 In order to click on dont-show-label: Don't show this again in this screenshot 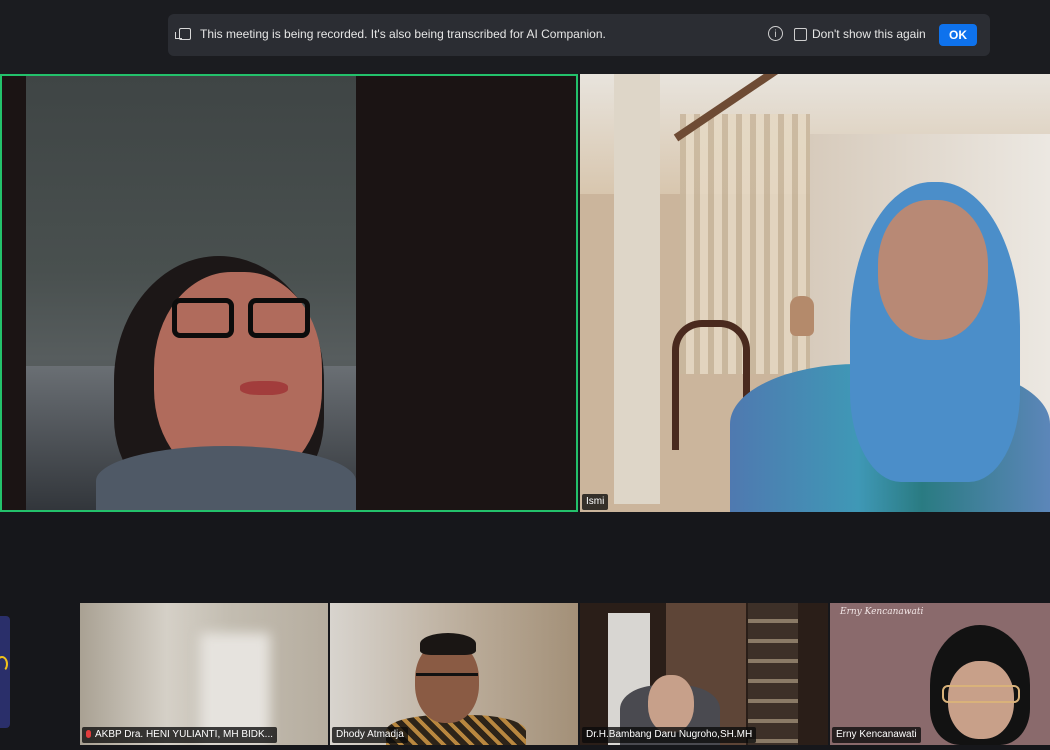, I will do `click(869, 34)`.